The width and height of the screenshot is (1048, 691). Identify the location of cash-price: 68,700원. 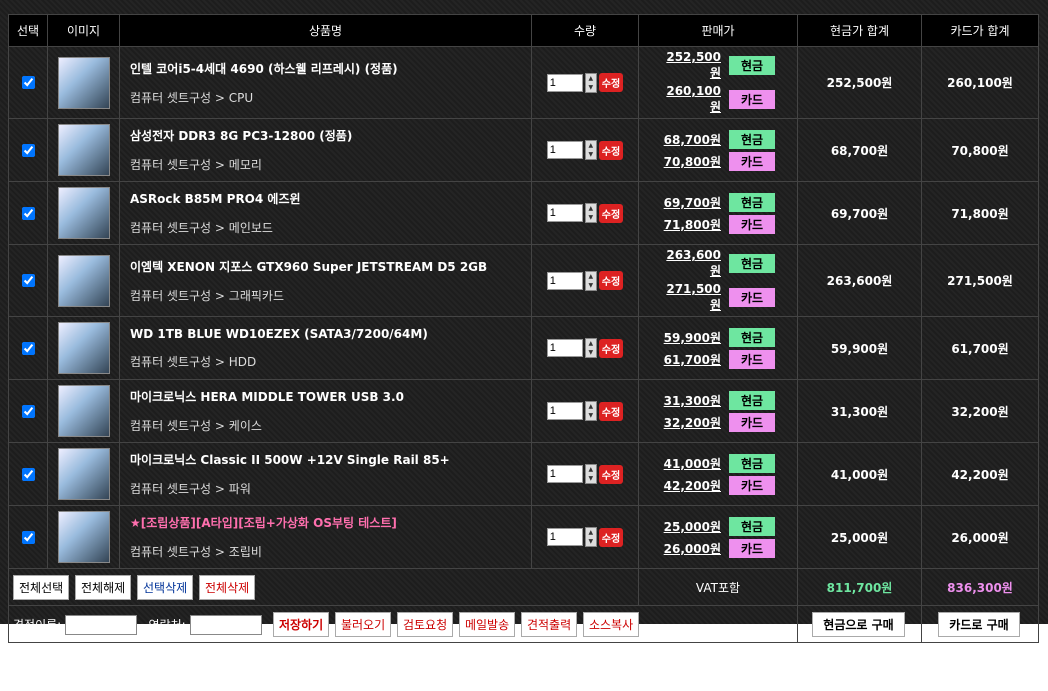
(691, 139).